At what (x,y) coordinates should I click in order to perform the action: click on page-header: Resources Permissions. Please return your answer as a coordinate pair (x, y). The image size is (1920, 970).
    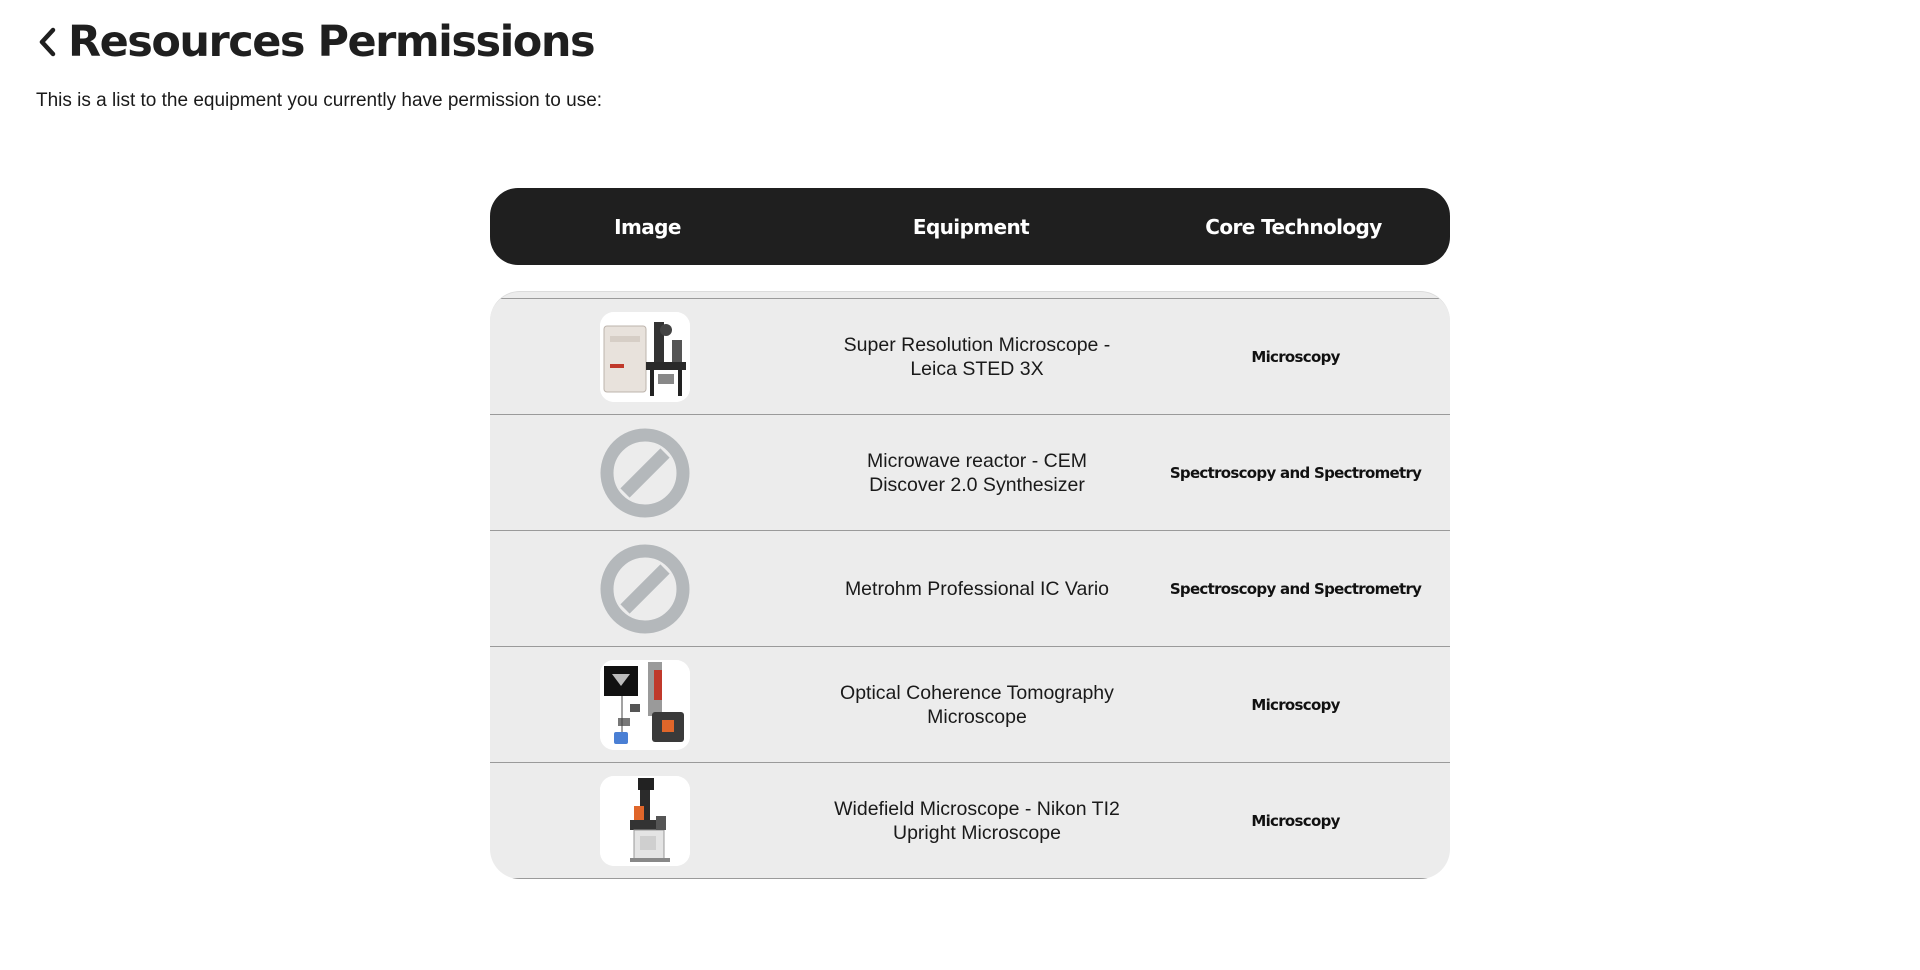
    Looking at the image, I should click on (315, 42).